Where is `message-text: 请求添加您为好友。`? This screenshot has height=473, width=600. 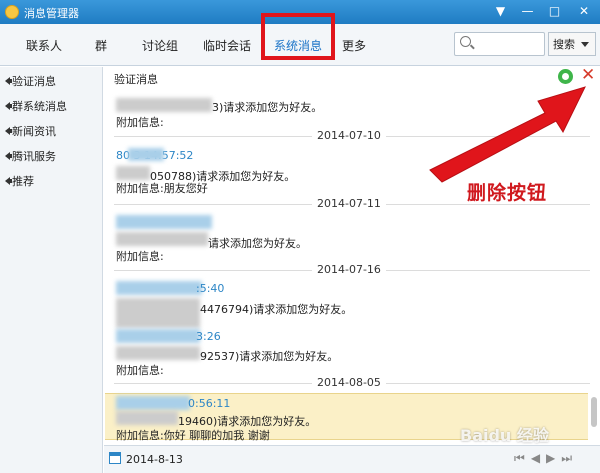 message-text: 请求添加您为好友。 is located at coordinates (257, 243).